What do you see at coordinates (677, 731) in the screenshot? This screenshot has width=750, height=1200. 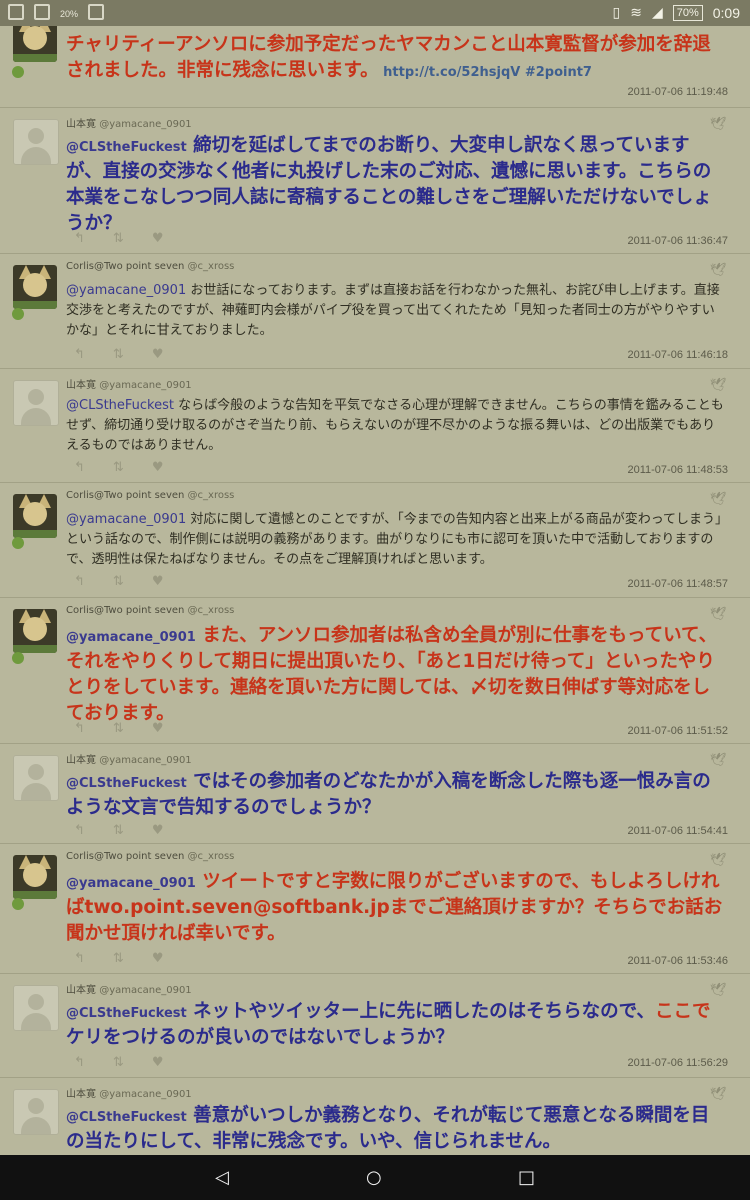 I see `tweet-time: 2011-07-06 11:51:52` at bounding box center [677, 731].